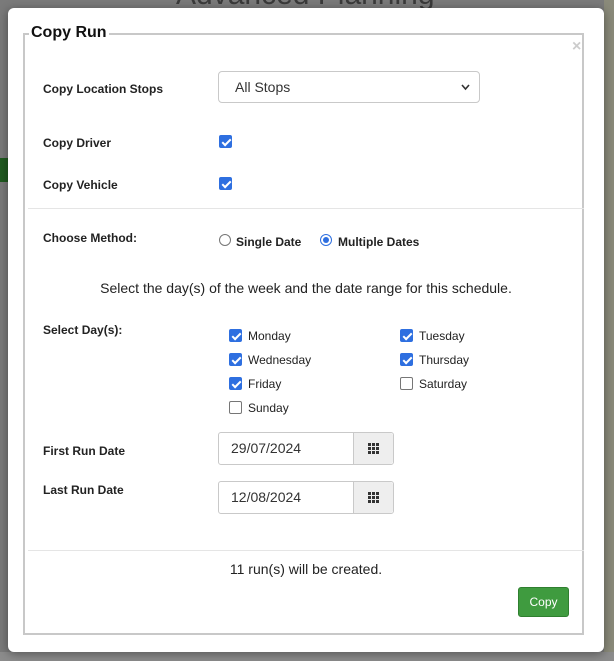  Describe the element at coordinates (77, 143) in the screenshot. I see `copy-driver-label: Copy Driver` at that location.